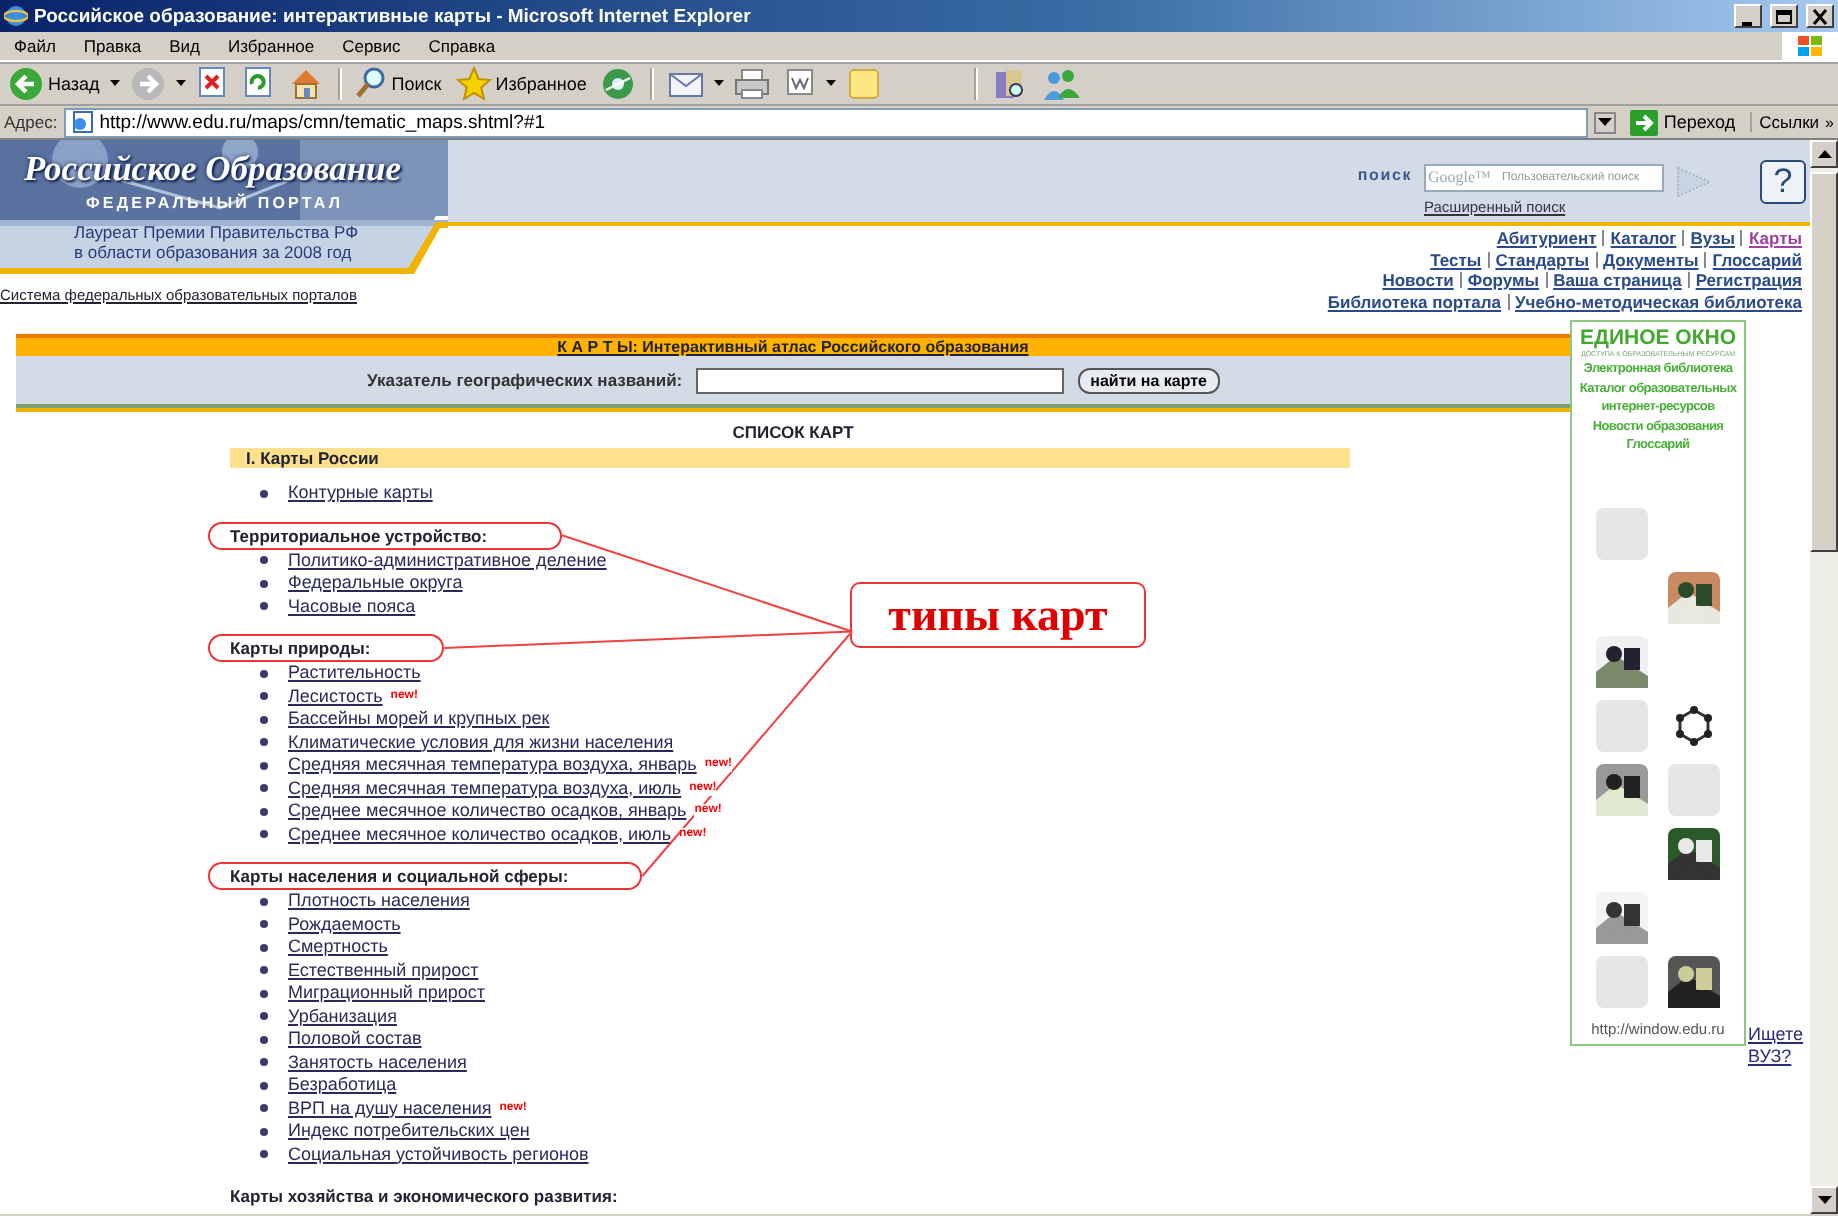  Describe the element at coordinates (1712, 238) in the screenshot. I see `nav-link: Вузы` at that location.